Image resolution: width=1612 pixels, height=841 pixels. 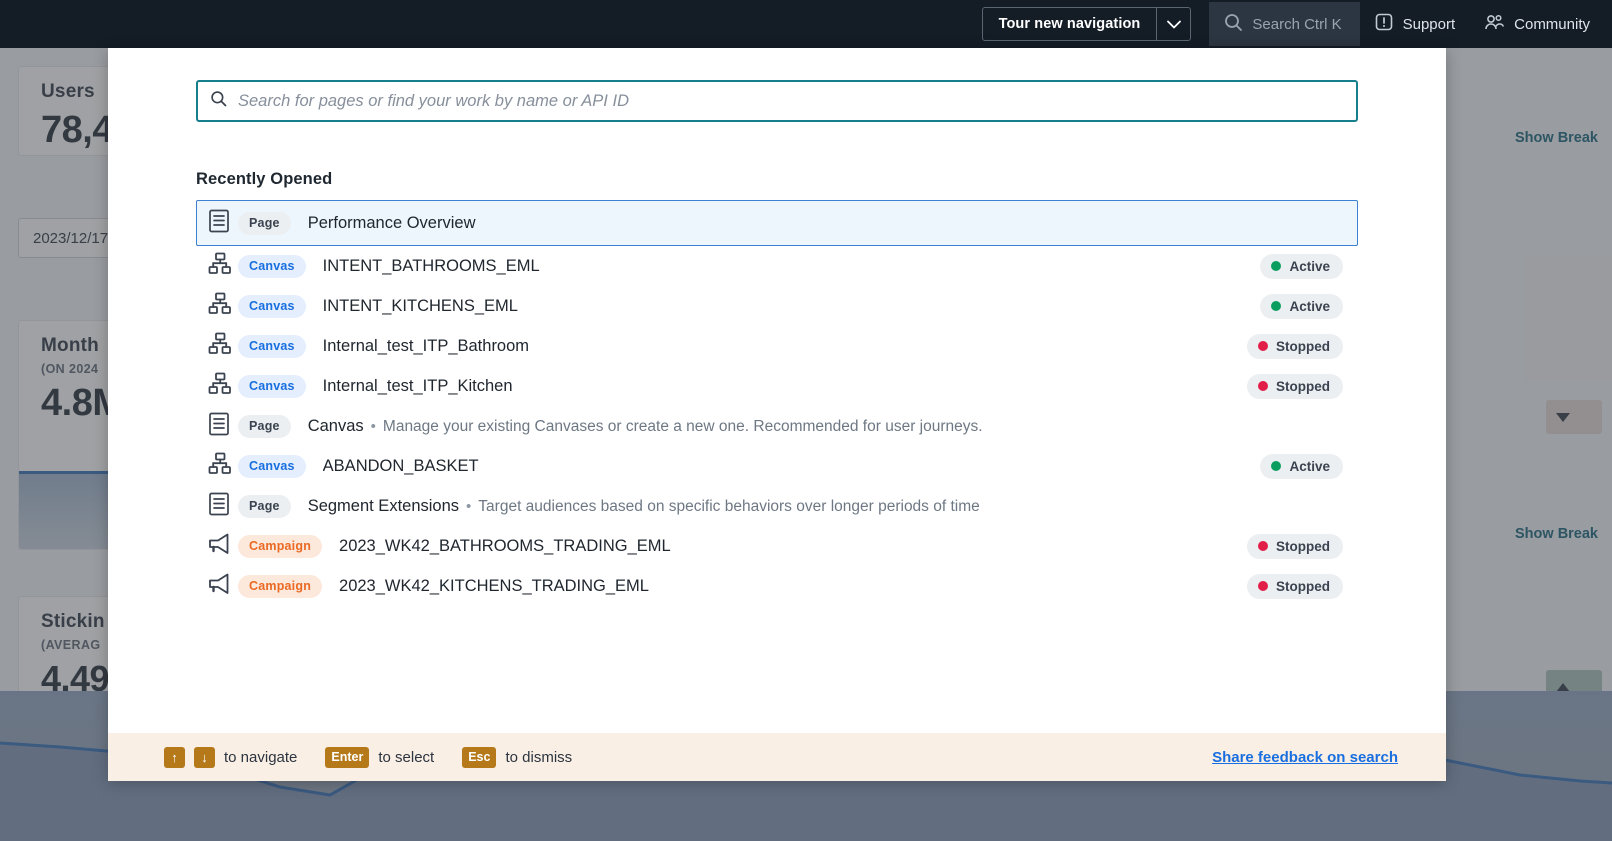 I want to click on search-result-row: Page Performance Overview, so click(x=777, y=223).